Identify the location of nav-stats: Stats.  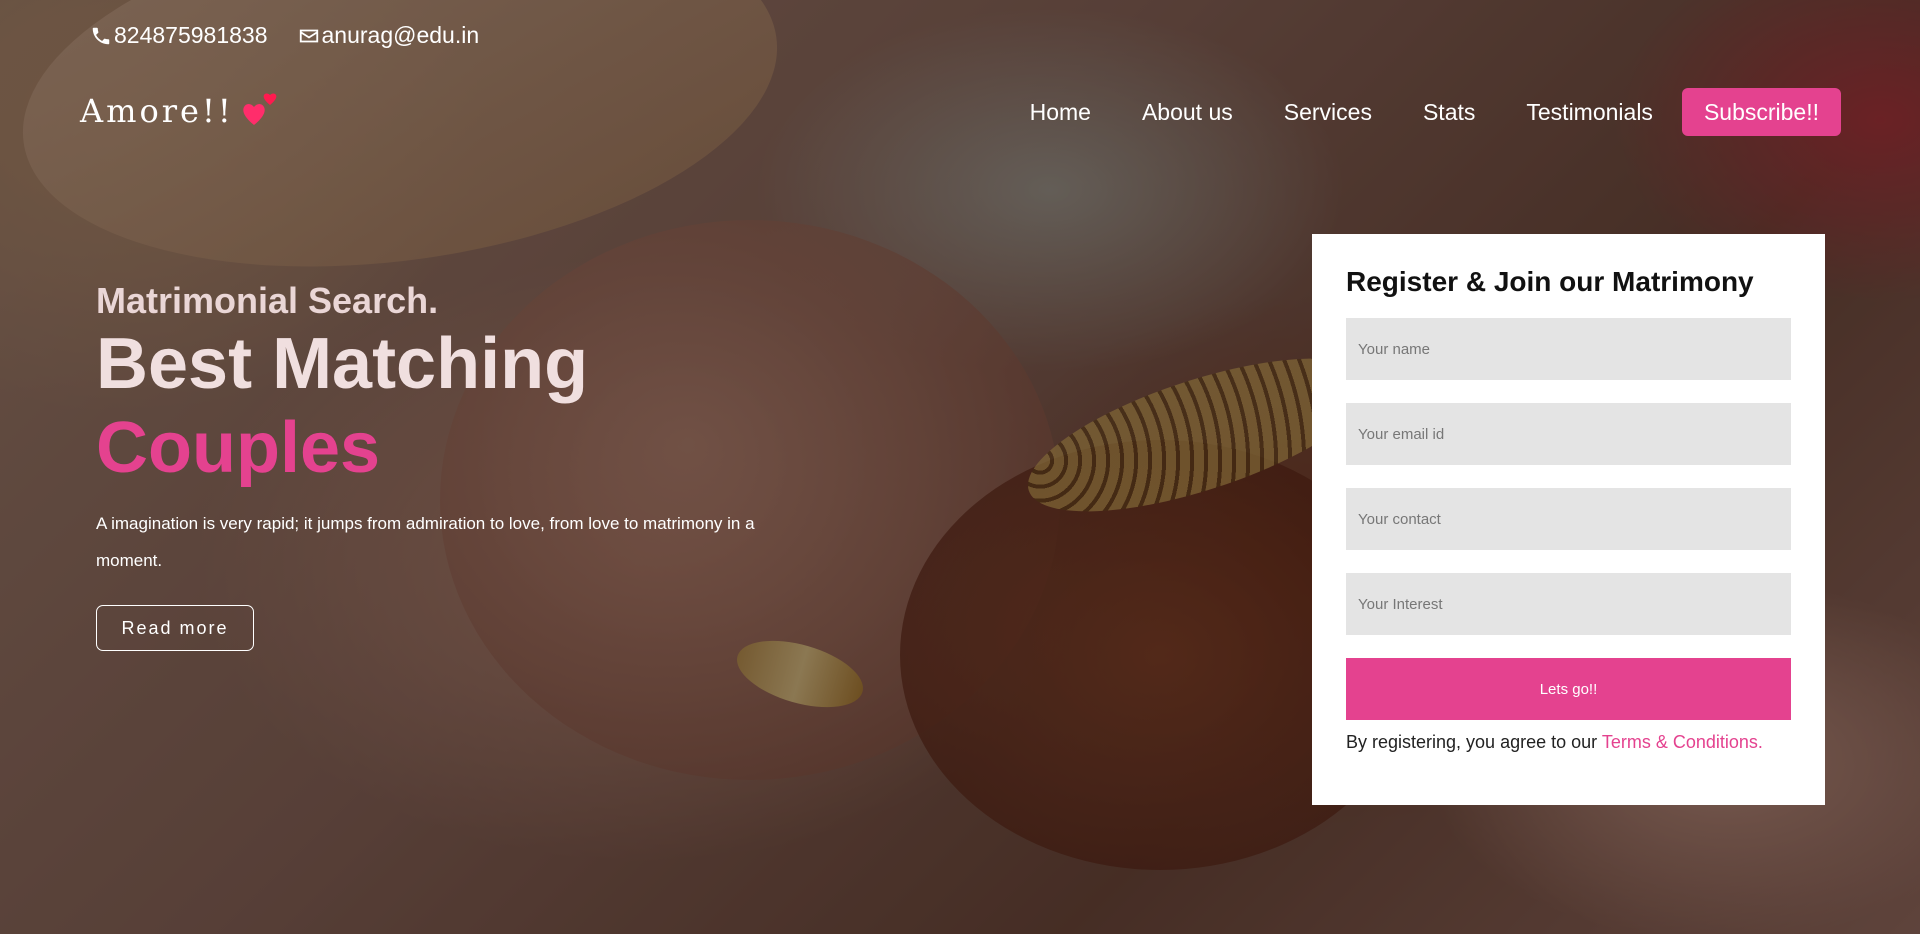
(1449, 112).